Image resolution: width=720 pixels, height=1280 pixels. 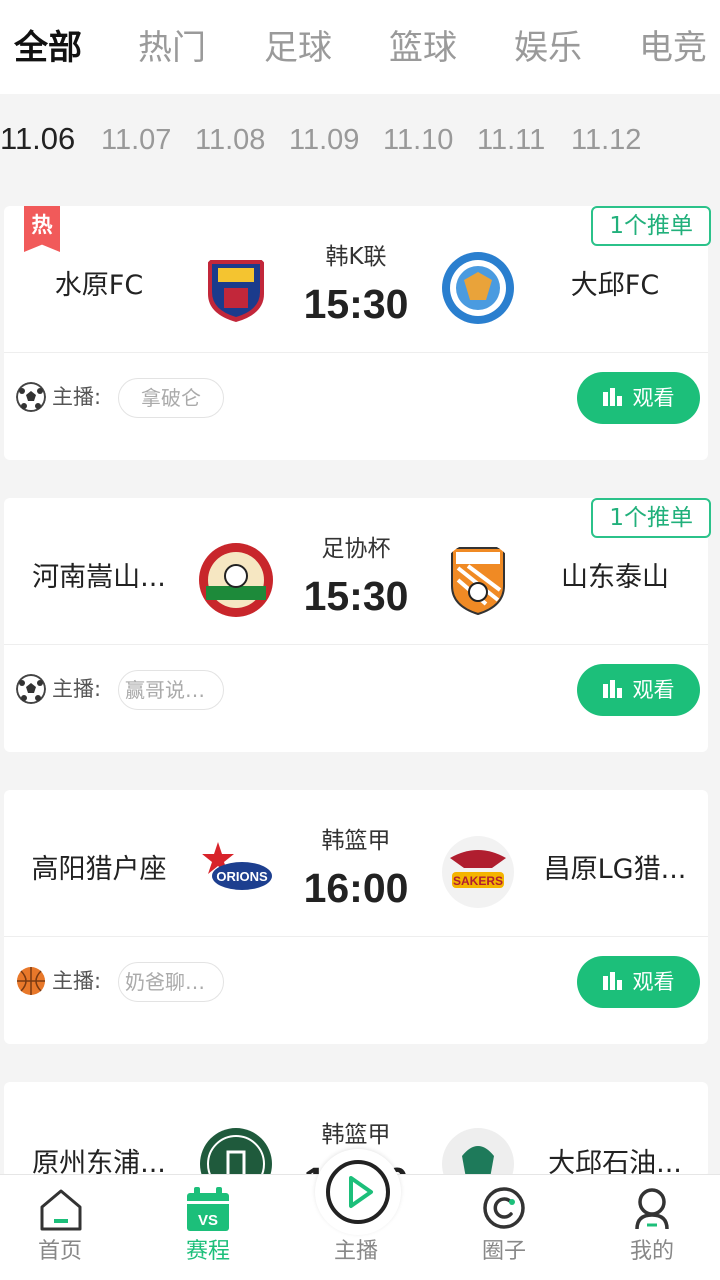 I want to click on nav-label: 主播, so click(x=355, y=1251).